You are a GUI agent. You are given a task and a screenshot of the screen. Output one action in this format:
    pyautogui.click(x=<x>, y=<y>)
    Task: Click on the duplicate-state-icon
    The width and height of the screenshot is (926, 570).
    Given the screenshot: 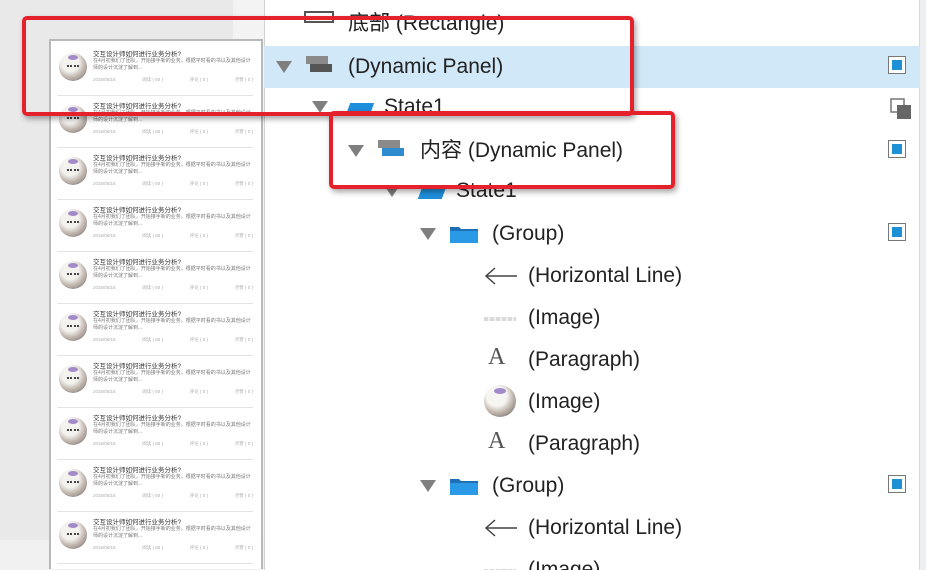 What is the action you would take?
    pyautogui.click(x=901, y=109)
    